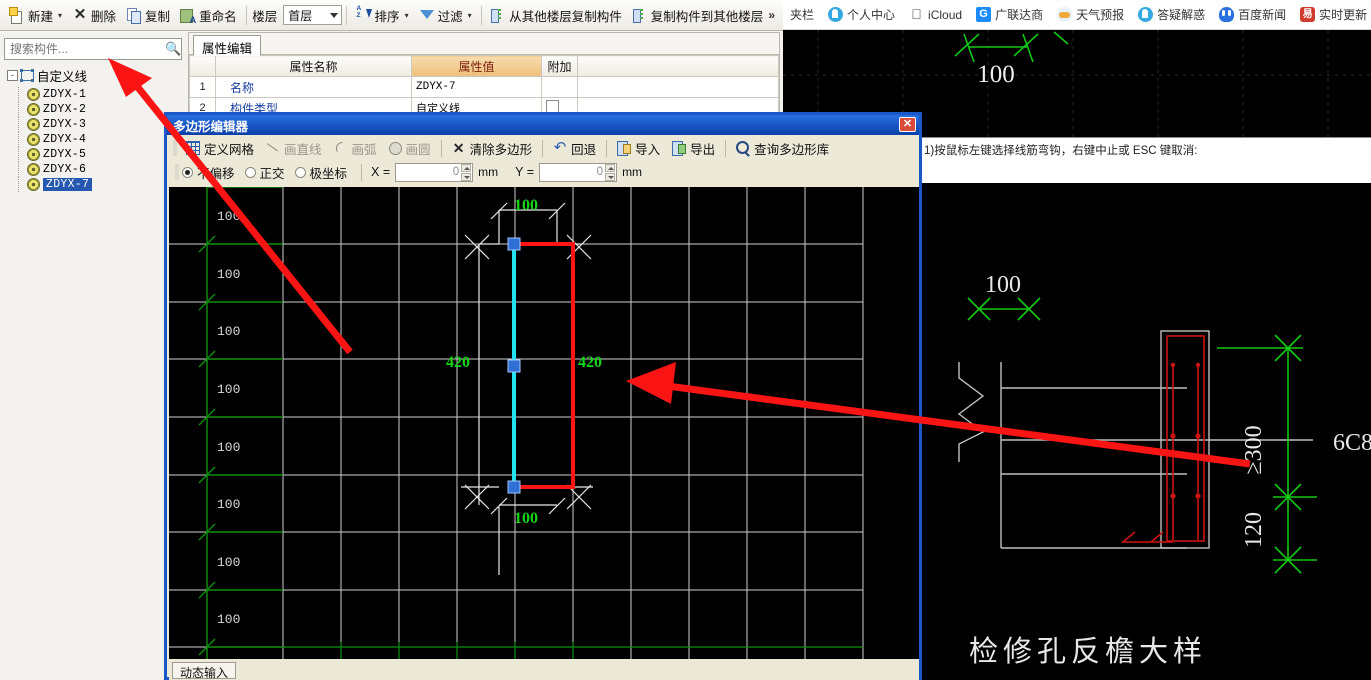 Image resolution: width=1371 pixels, height=680 pixels. What do you see at coordinates (743, 148) in the screenshot?
I see `search-icon` at bounding box center [743, 148].